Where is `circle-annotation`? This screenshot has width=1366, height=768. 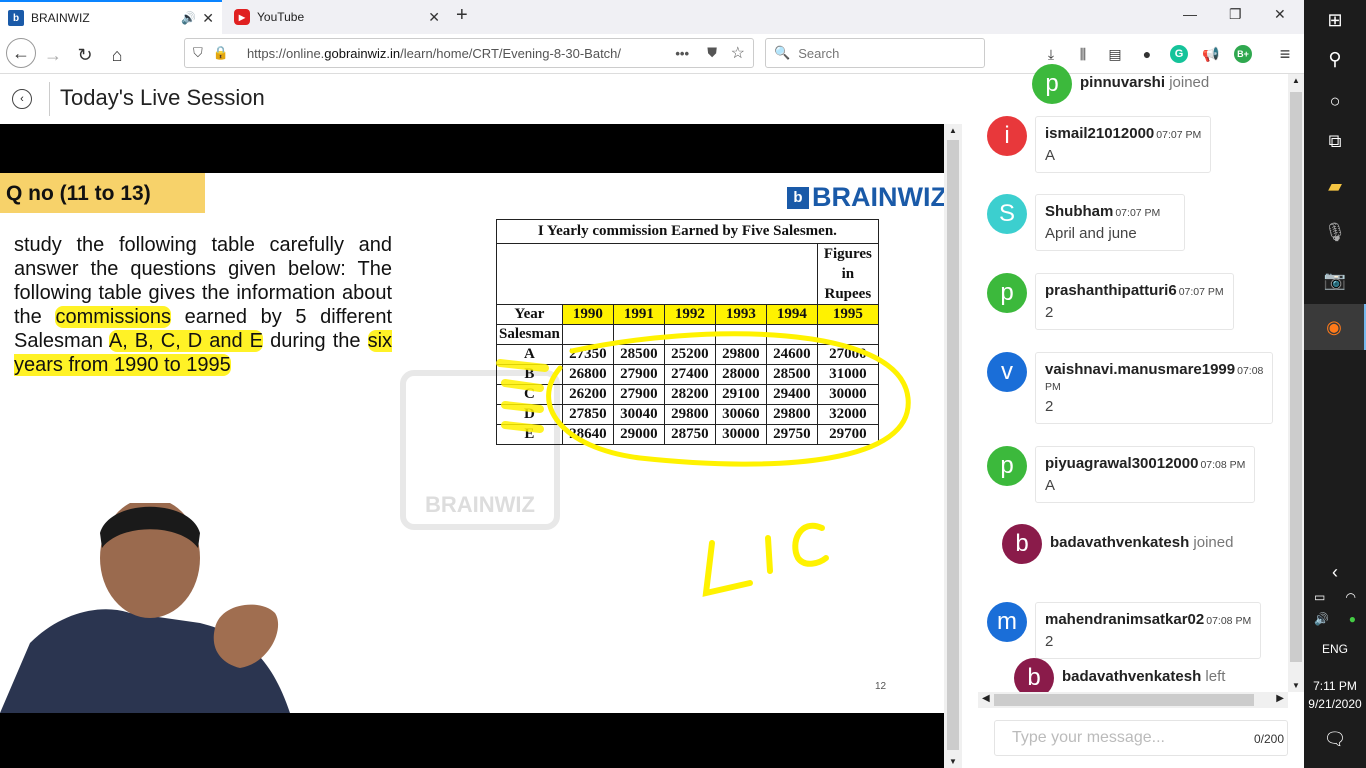 circle-annotation is located at coordinates (728, 399).